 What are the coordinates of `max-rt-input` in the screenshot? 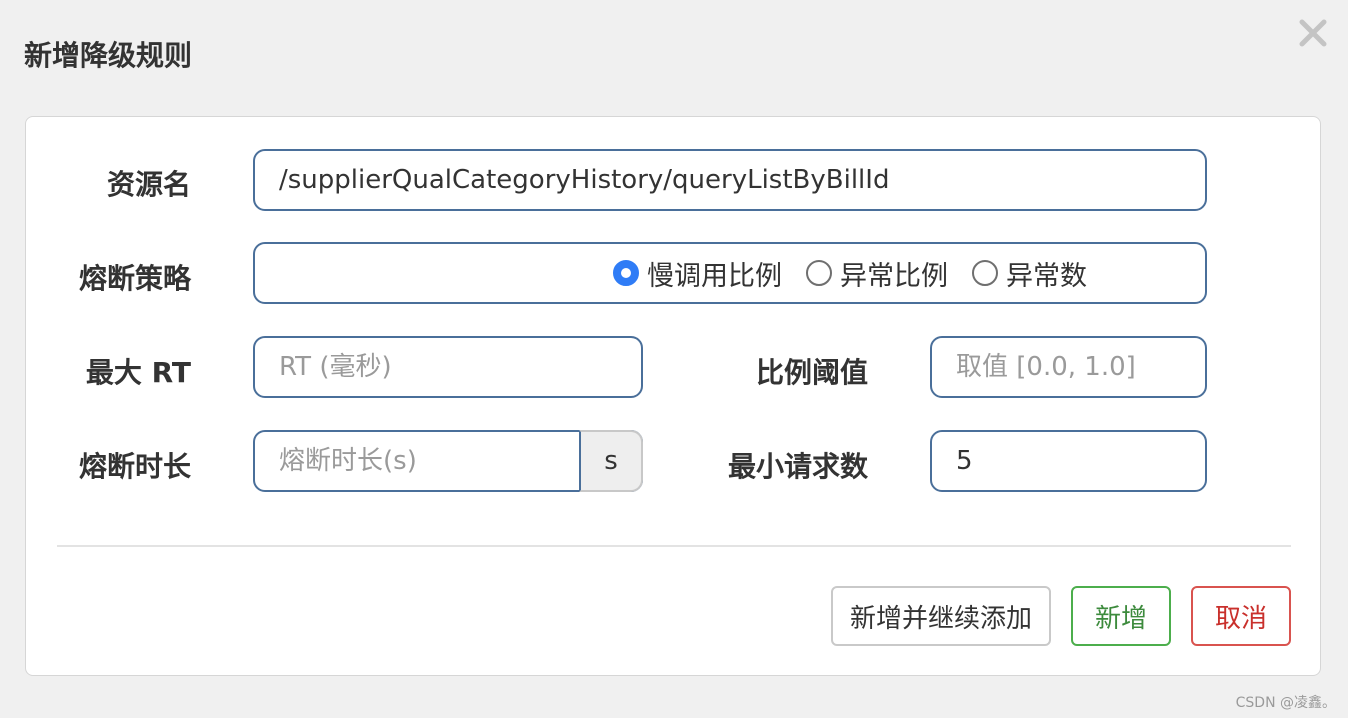 It's located at (448, 367).